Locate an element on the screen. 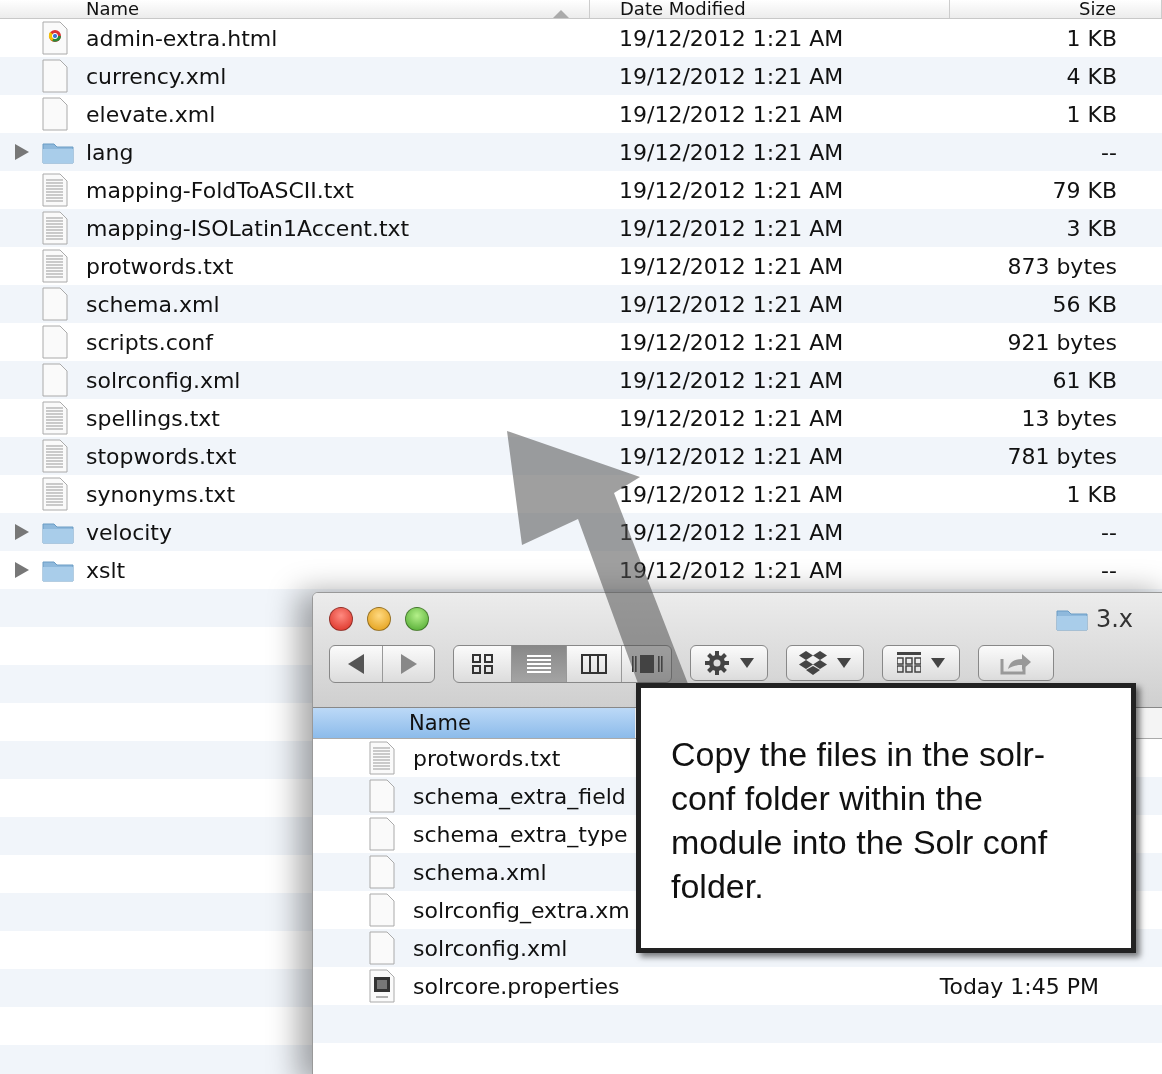  file-size: 79 KB is located at coordinates (1084, 190).